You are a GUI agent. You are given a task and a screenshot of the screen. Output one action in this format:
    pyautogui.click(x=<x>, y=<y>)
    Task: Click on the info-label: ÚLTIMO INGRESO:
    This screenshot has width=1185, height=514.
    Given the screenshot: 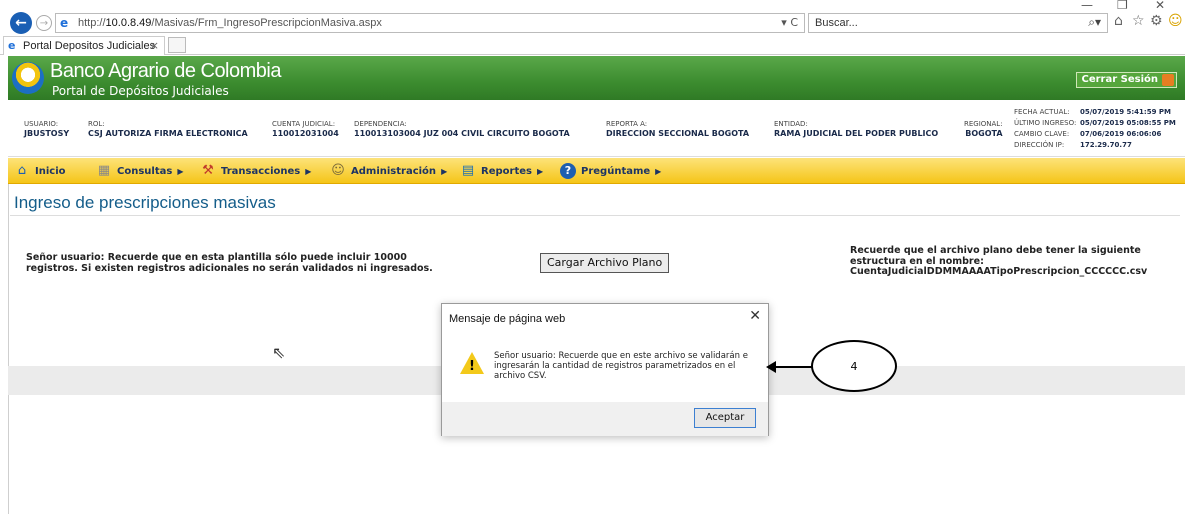 What is the action you would take?
    pyautogui.click(x=1045, y=123)
    